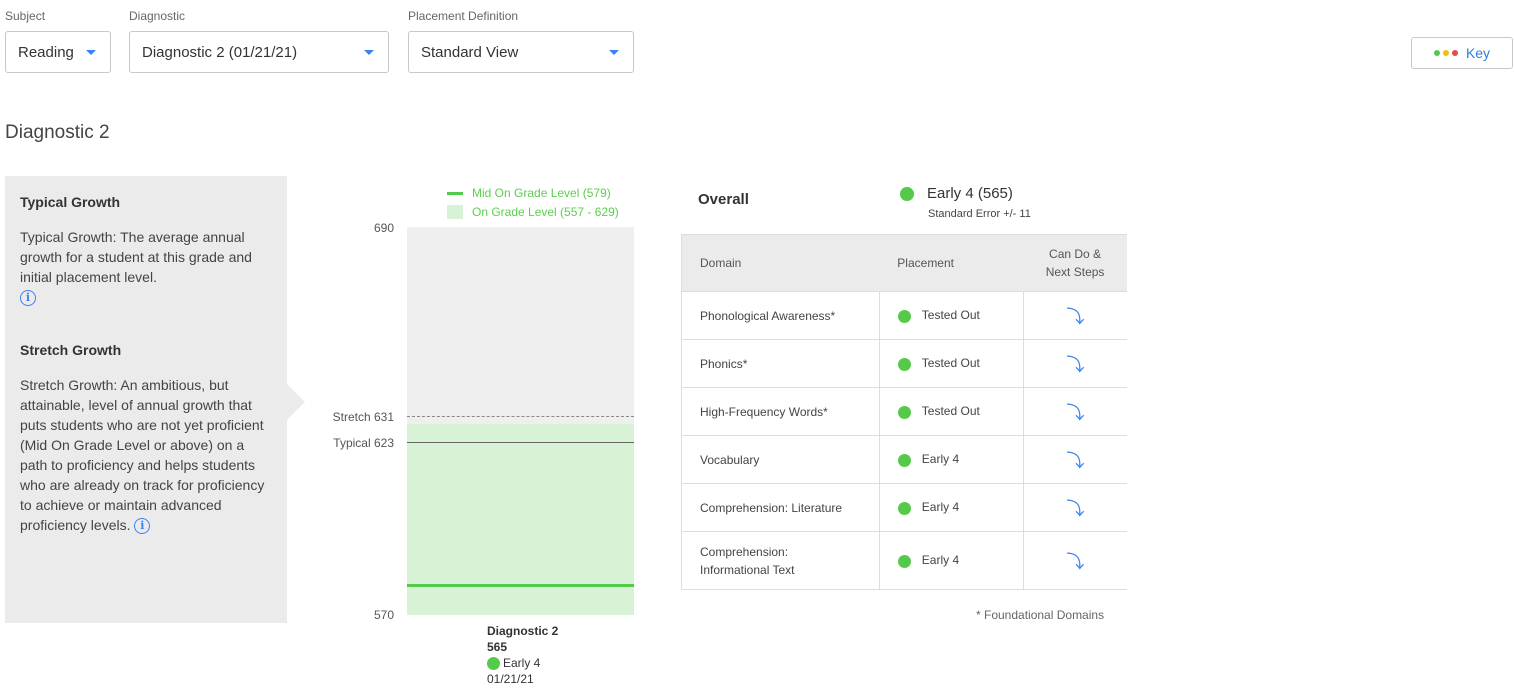 The height and width of the screenshot is (691, 1514). I want to click on legend-band-swatch, so click(455, 212).